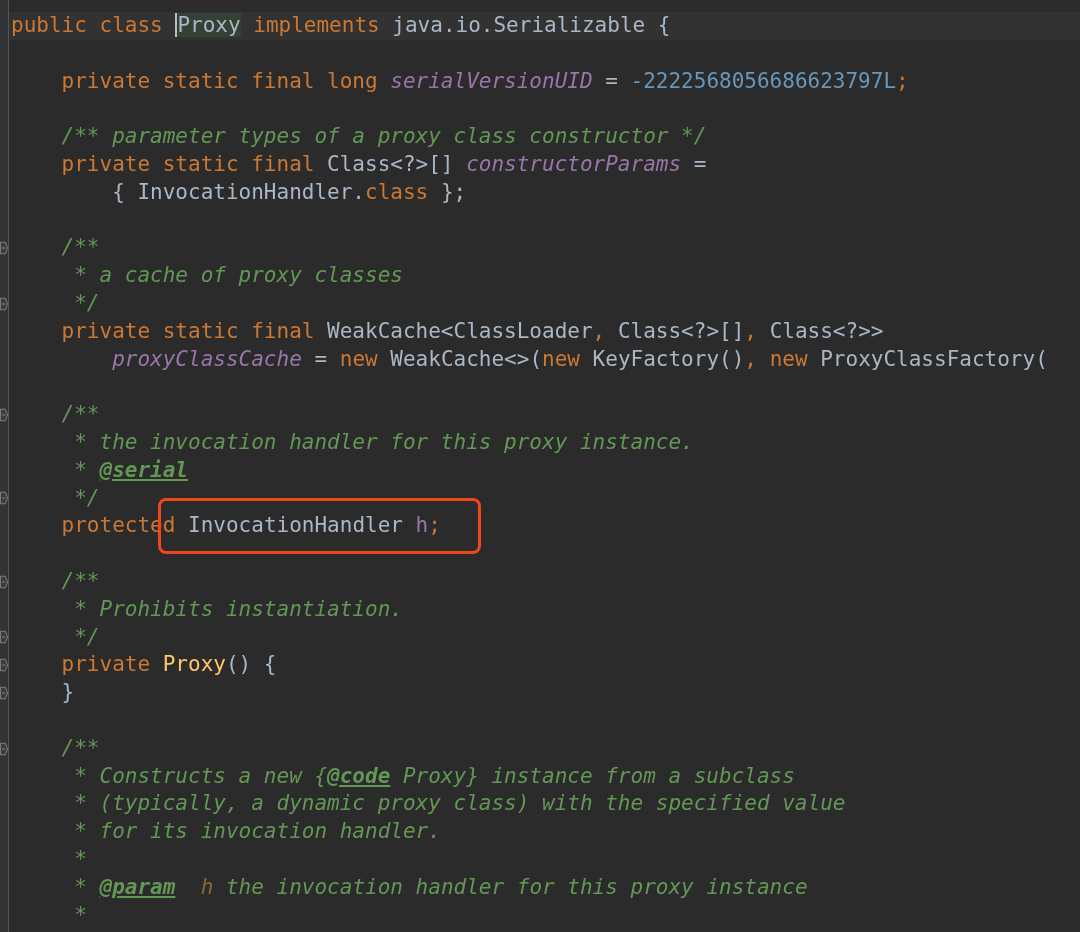 The width and height of the screenshot is (1080, 932). I want to click on code-line: /** parameter types of a proxy class constructor */, so click(383, 136).